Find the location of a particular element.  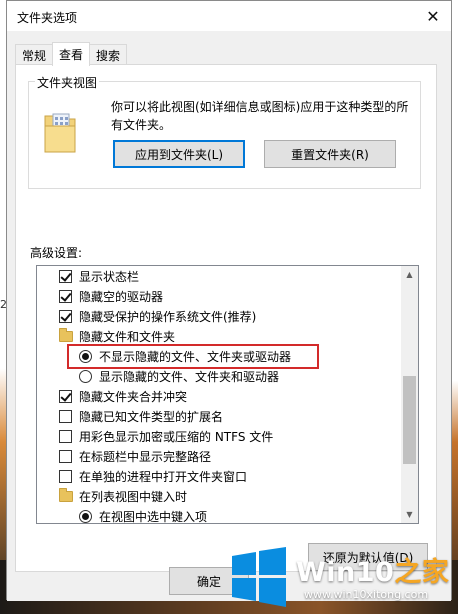

close-button: ✕ is located at coordinates (433, 16).